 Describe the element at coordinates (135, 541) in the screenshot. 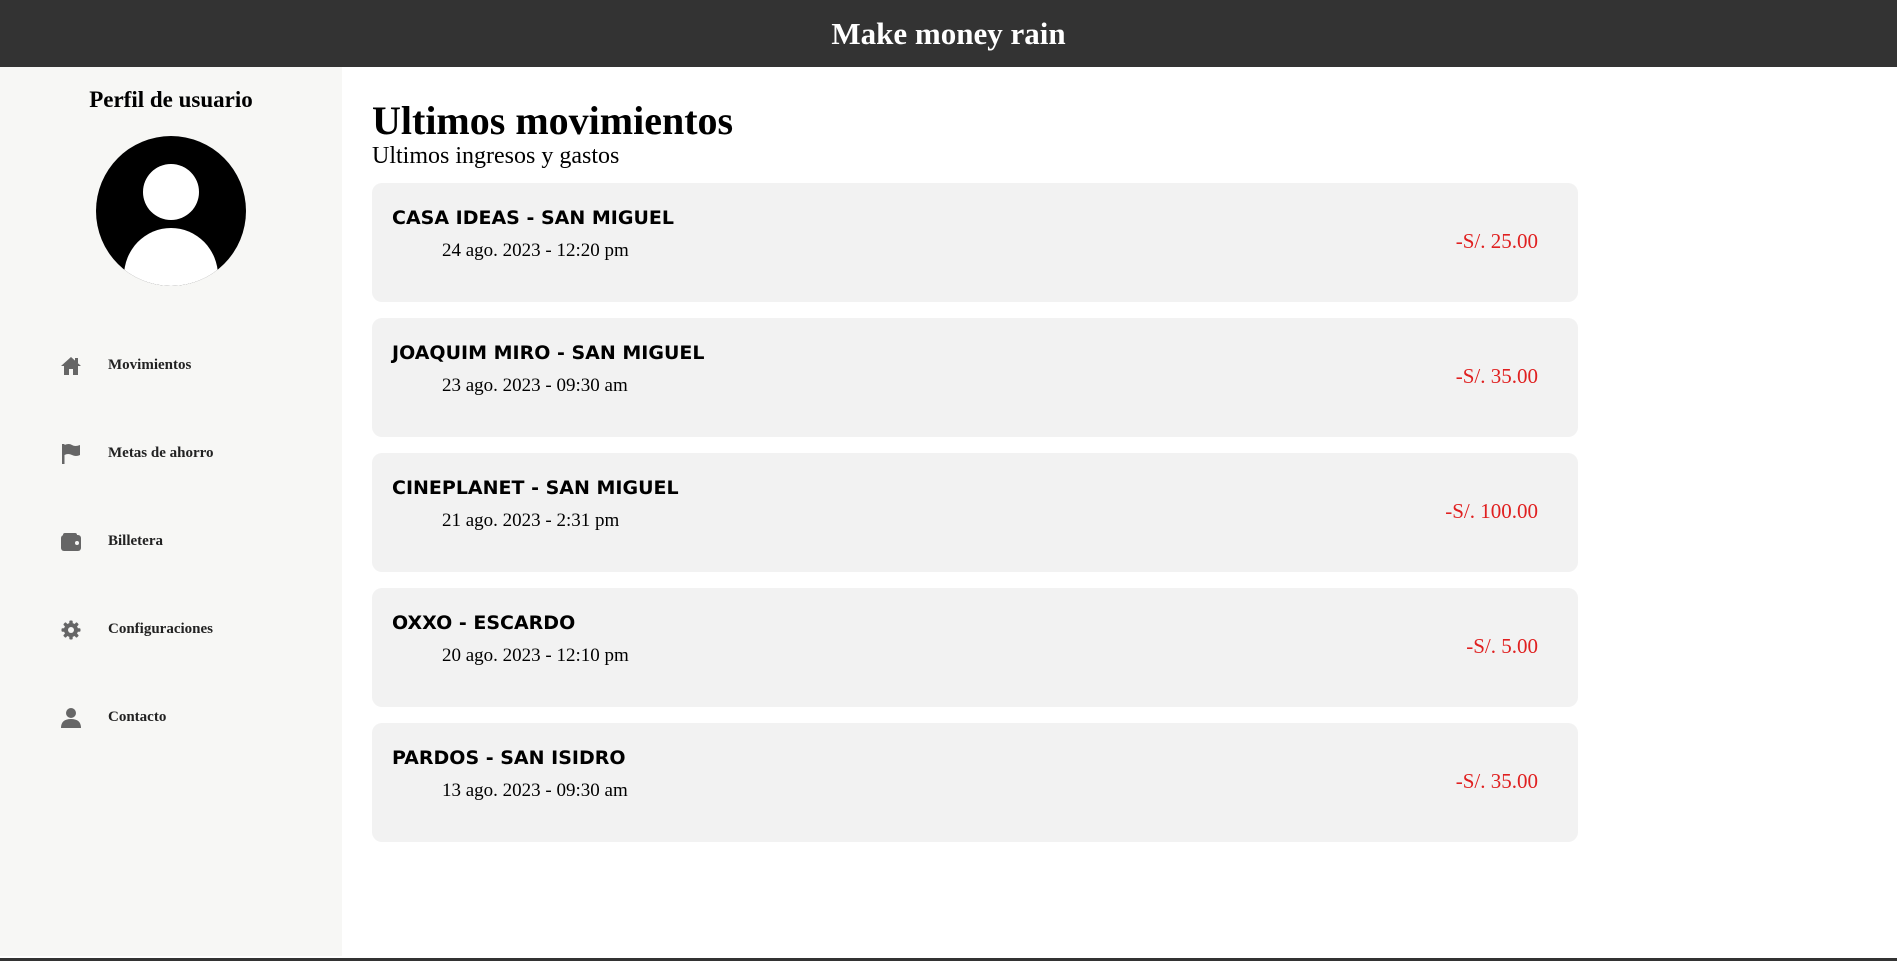

I see `sidebar-item-label: Billetera` at that location.